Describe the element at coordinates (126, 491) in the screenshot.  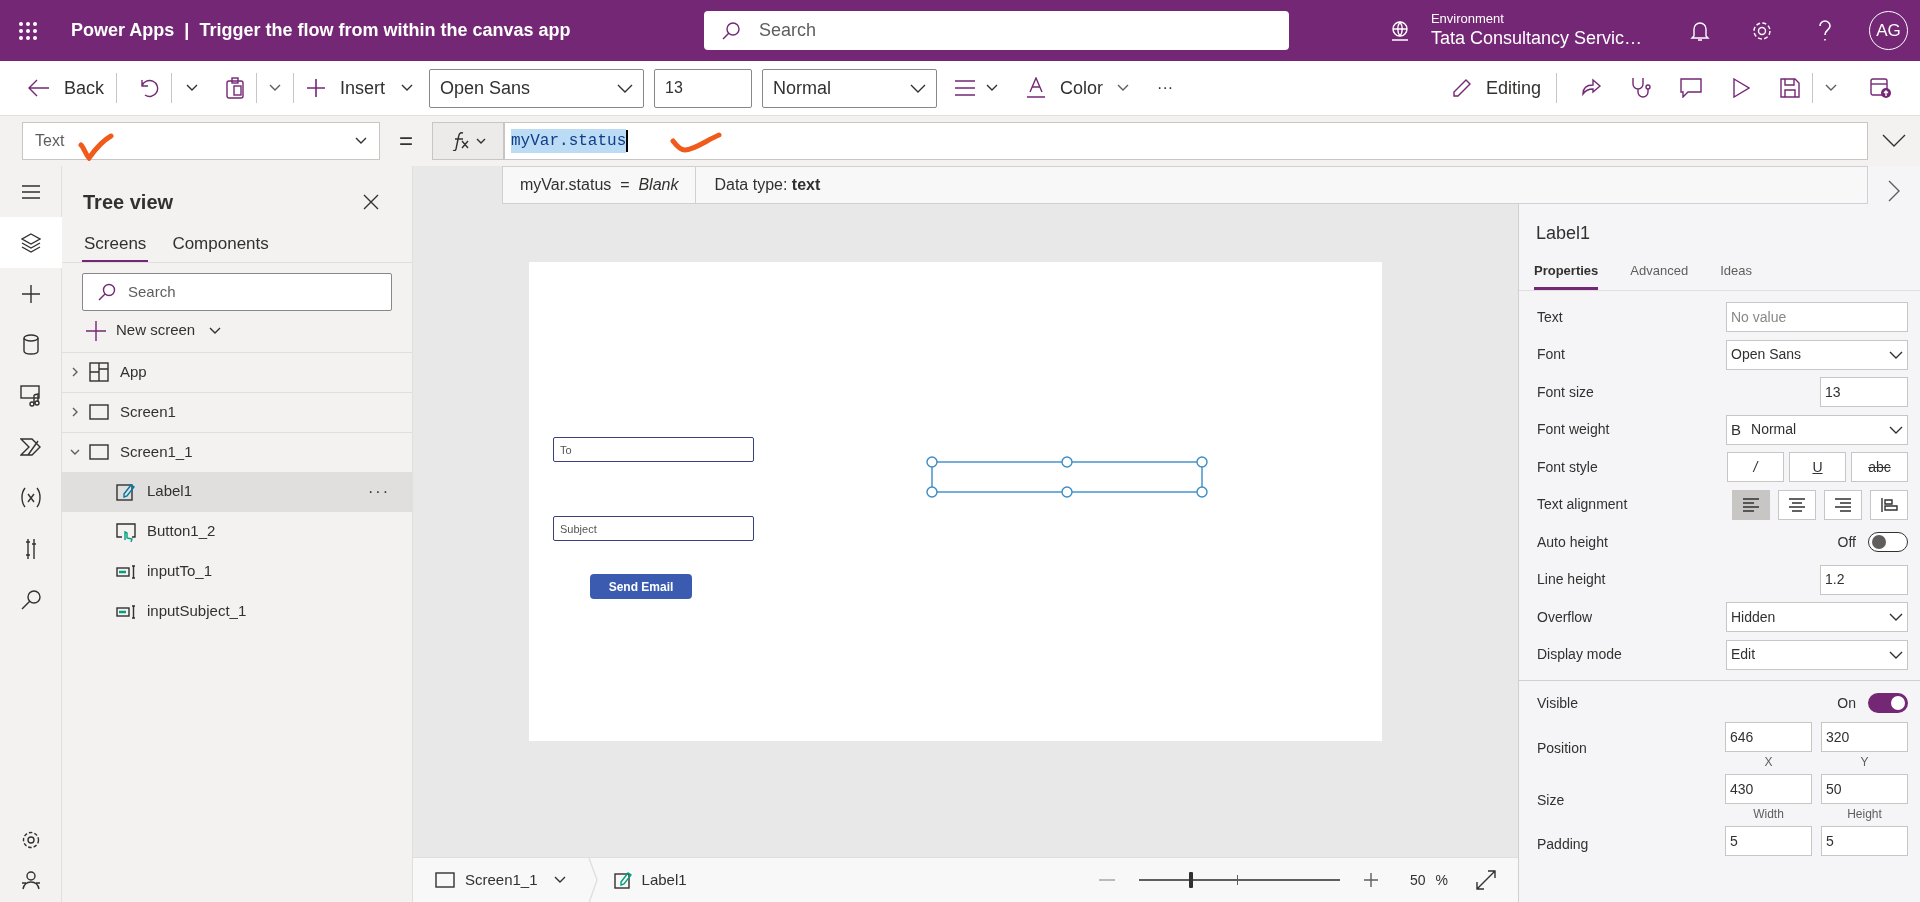
I see `label-edit-icon` at that location.